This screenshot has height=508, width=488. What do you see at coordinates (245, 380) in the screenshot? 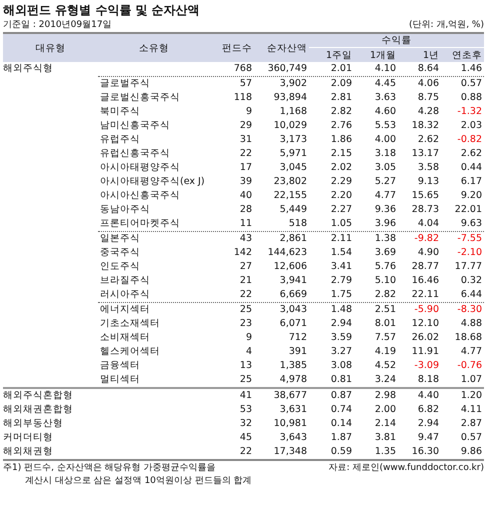
I see `table-cell-text: 25` at bounding box center [245, 380].